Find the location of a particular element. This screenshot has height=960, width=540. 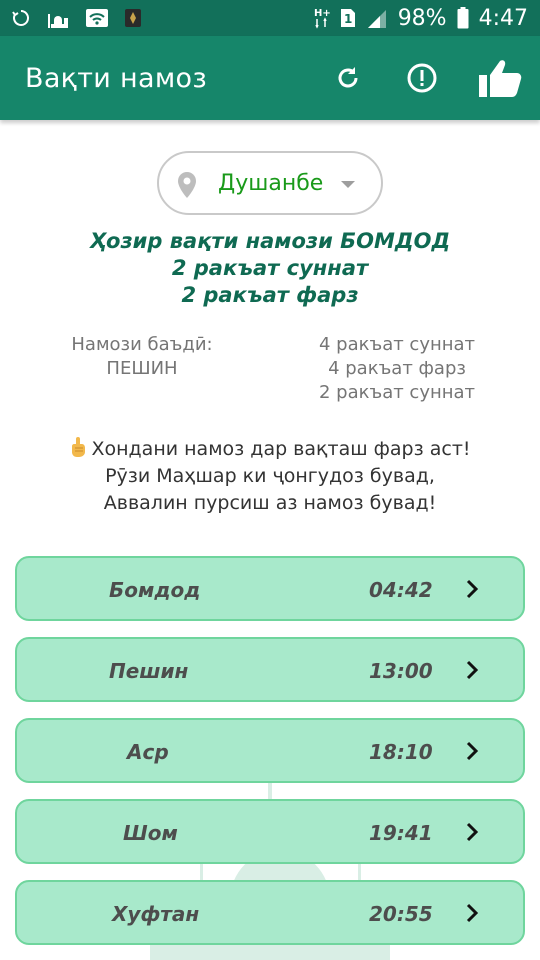

prayer-time: 19:41 is located at coordinates (401, 833).